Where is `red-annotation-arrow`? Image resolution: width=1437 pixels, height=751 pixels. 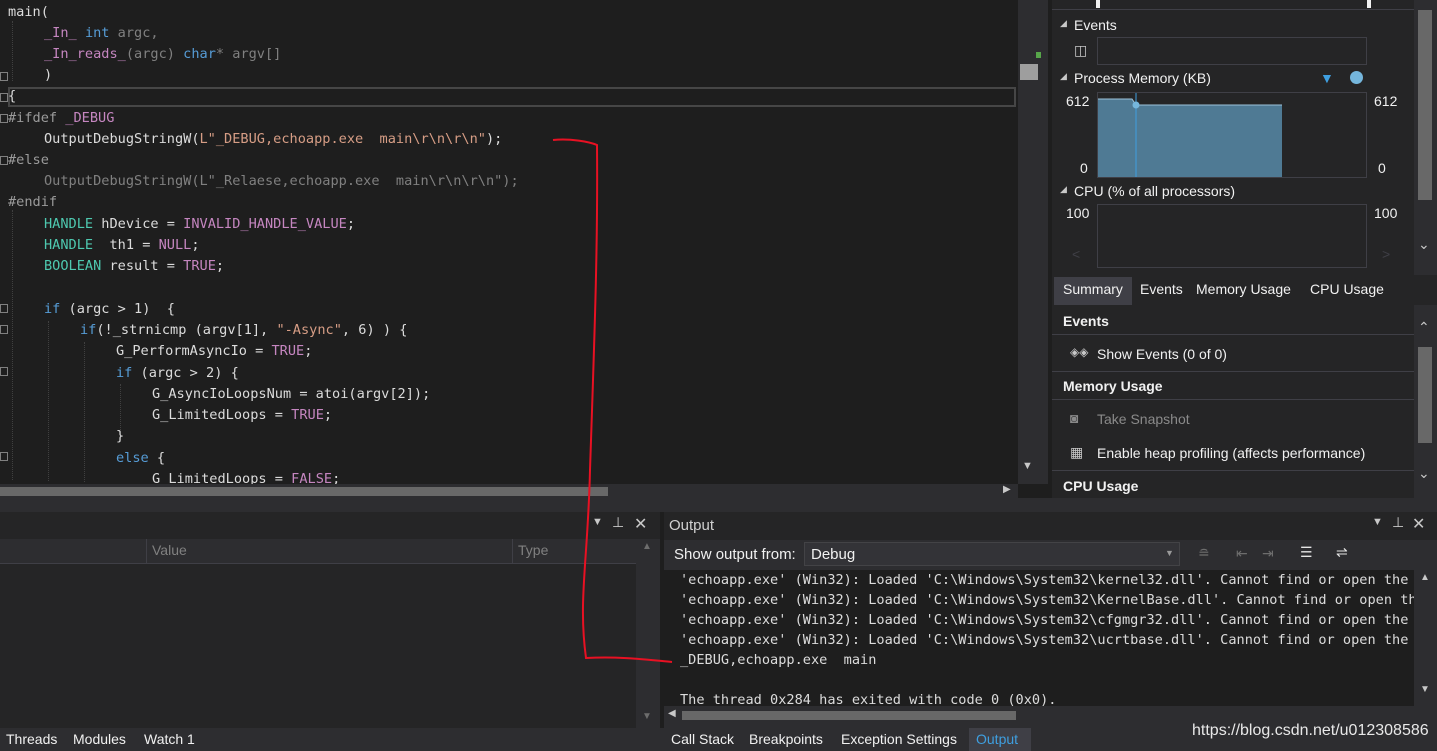 red-annotation-arrow is located at coordinates (612, 400).